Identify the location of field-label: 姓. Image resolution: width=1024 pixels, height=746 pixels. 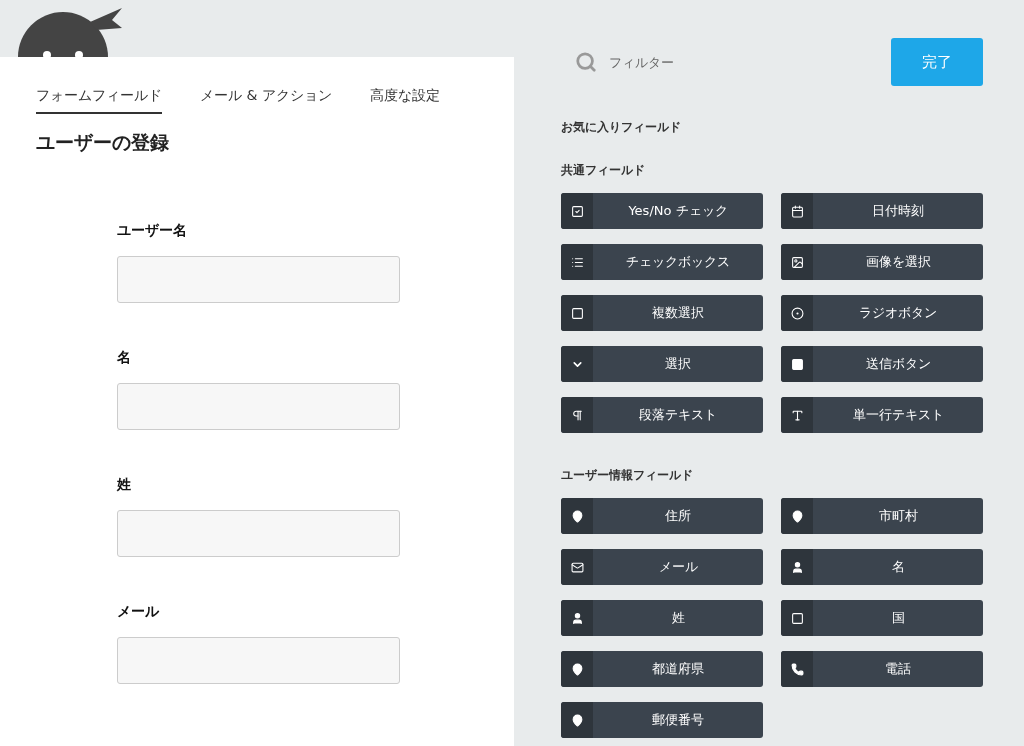
(124, 485).